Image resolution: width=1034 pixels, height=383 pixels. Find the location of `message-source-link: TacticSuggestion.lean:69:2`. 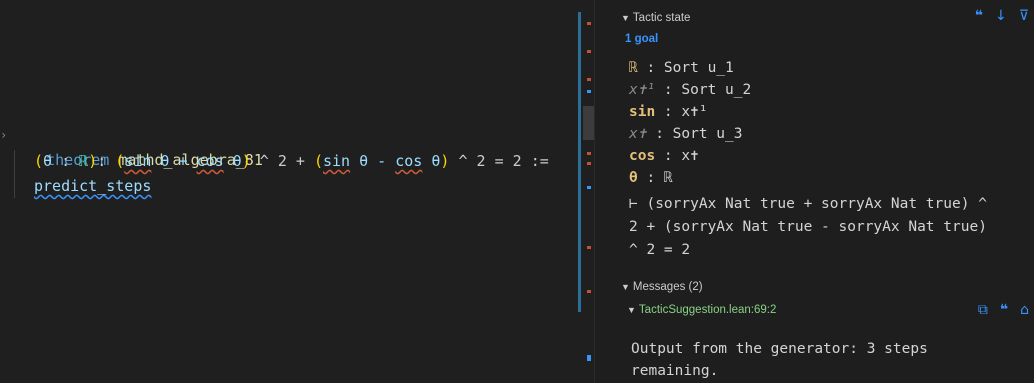

message-source-link: TacticSuggestion.lean:69:2 is located at coordinates (707, 310).